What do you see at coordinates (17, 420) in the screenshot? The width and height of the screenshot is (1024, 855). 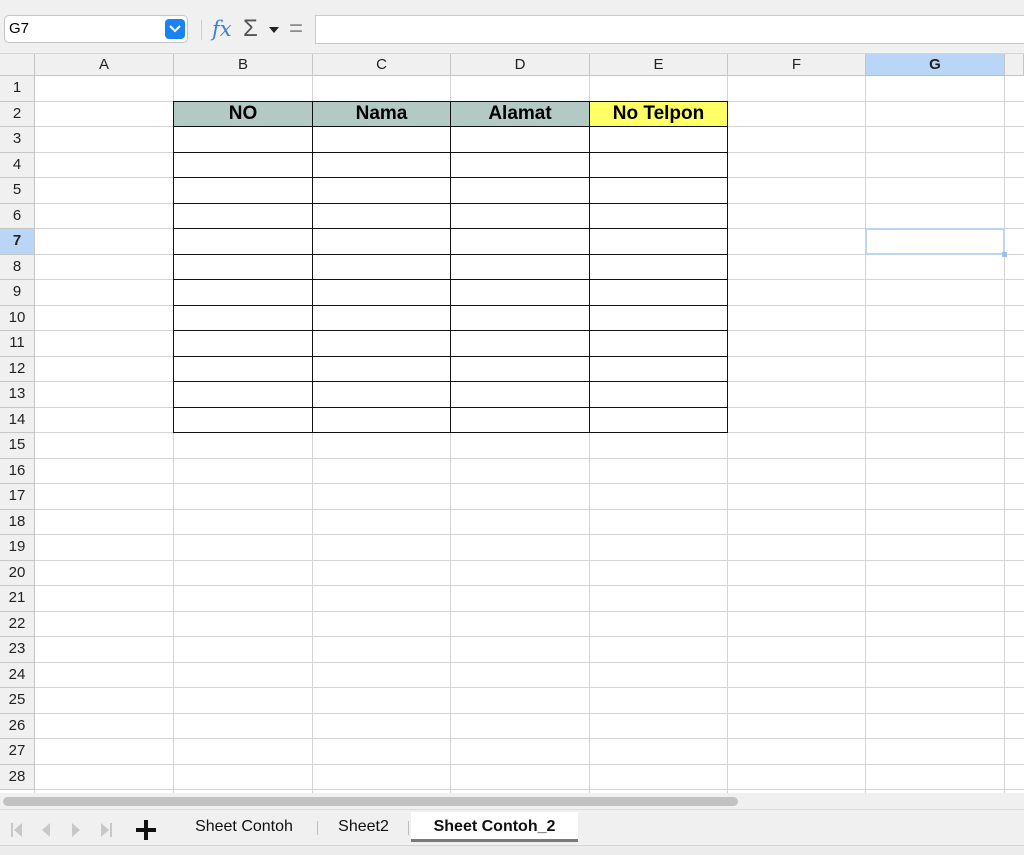 I see `row-header-14: 14` at bounding box center [17, 420].